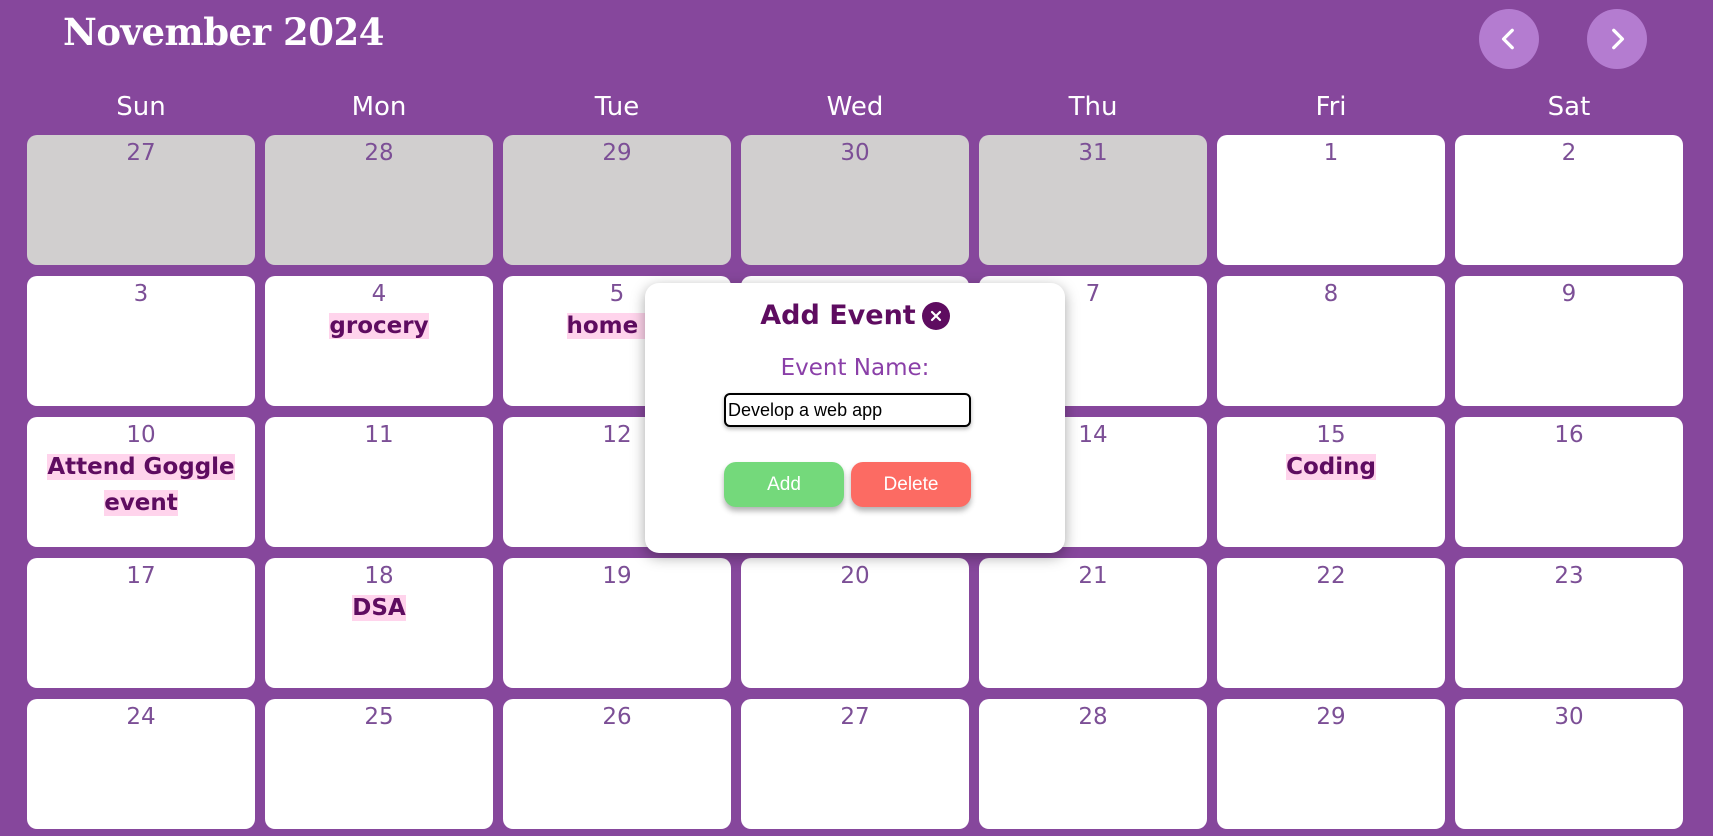  What do you see at coordinates (617, 717) in the screenshot?
I see `day-number: 26` at bounding box center [617, 717].